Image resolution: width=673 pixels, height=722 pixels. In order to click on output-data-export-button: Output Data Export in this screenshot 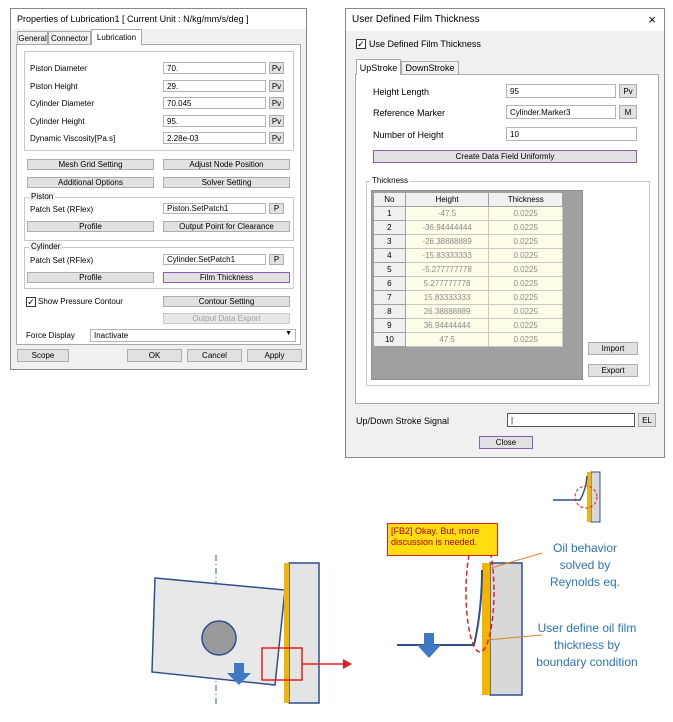, I will do `click(226, 318)`.